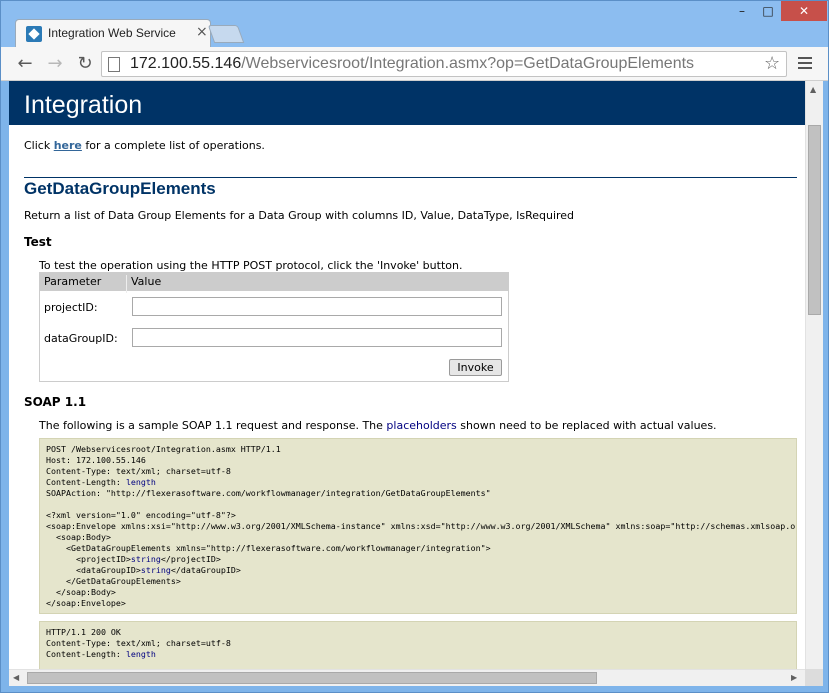 The height and width of the screenshot is (693, 829). What do you see at coordinates (768, 11) in the screenshot?
I see `window-maximize-button: □` at bounding box center [768, 11].